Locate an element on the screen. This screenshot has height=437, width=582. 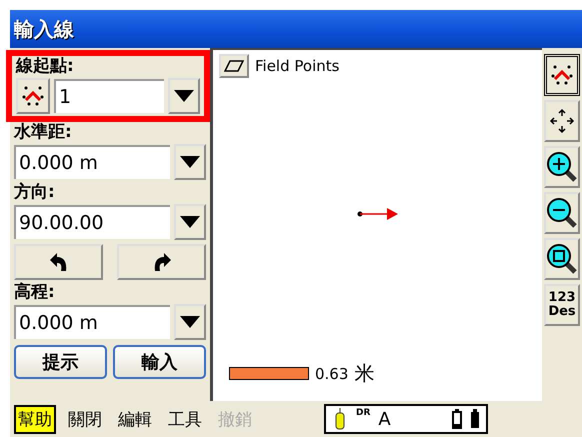
menu-item: 關閉 is located at coordinates (85, 419).